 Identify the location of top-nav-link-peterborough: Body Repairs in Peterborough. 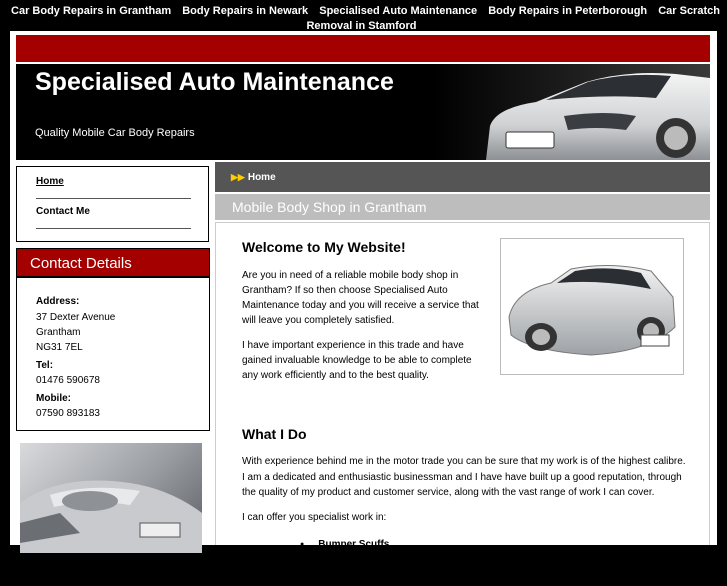
(567, 11).